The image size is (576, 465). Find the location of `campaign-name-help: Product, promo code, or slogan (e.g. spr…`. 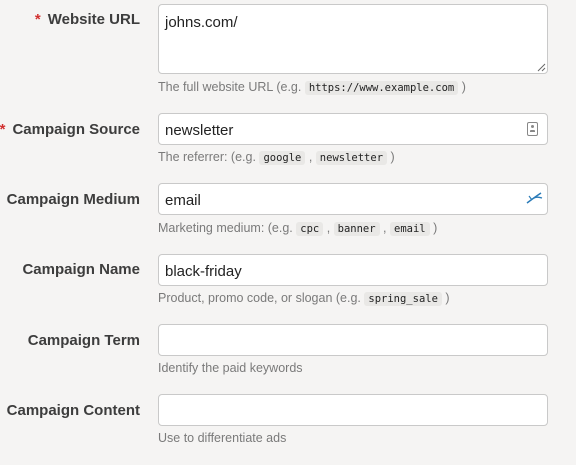

campaign-name-help: Product, promo code, or slogan (e.g. spr… is located at coordinates (304, 298).